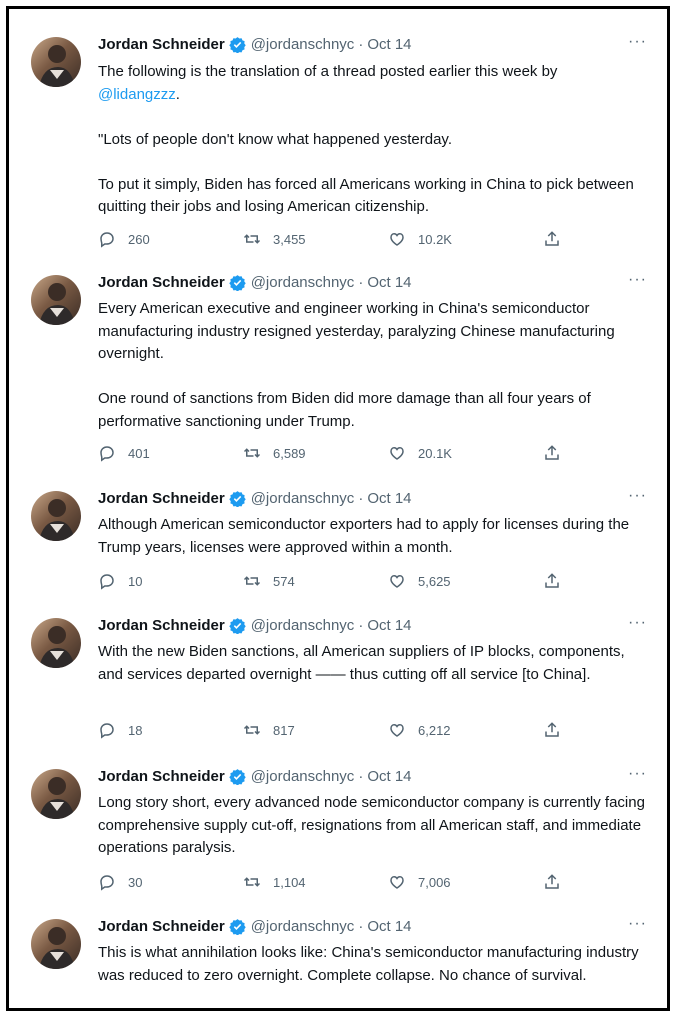  I want to click on like-button: 6,212, so click(419, 730).